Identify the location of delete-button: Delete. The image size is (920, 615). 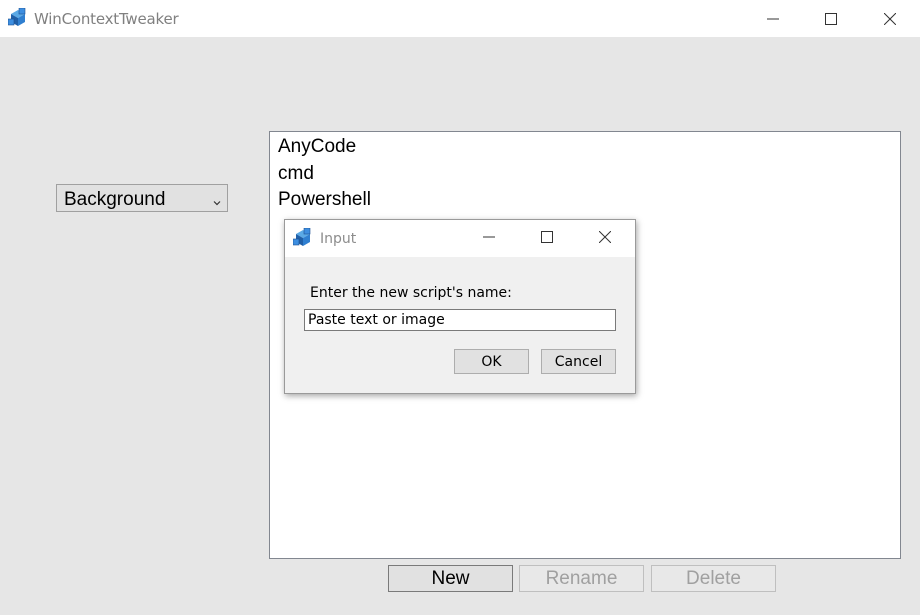
(713, 578).